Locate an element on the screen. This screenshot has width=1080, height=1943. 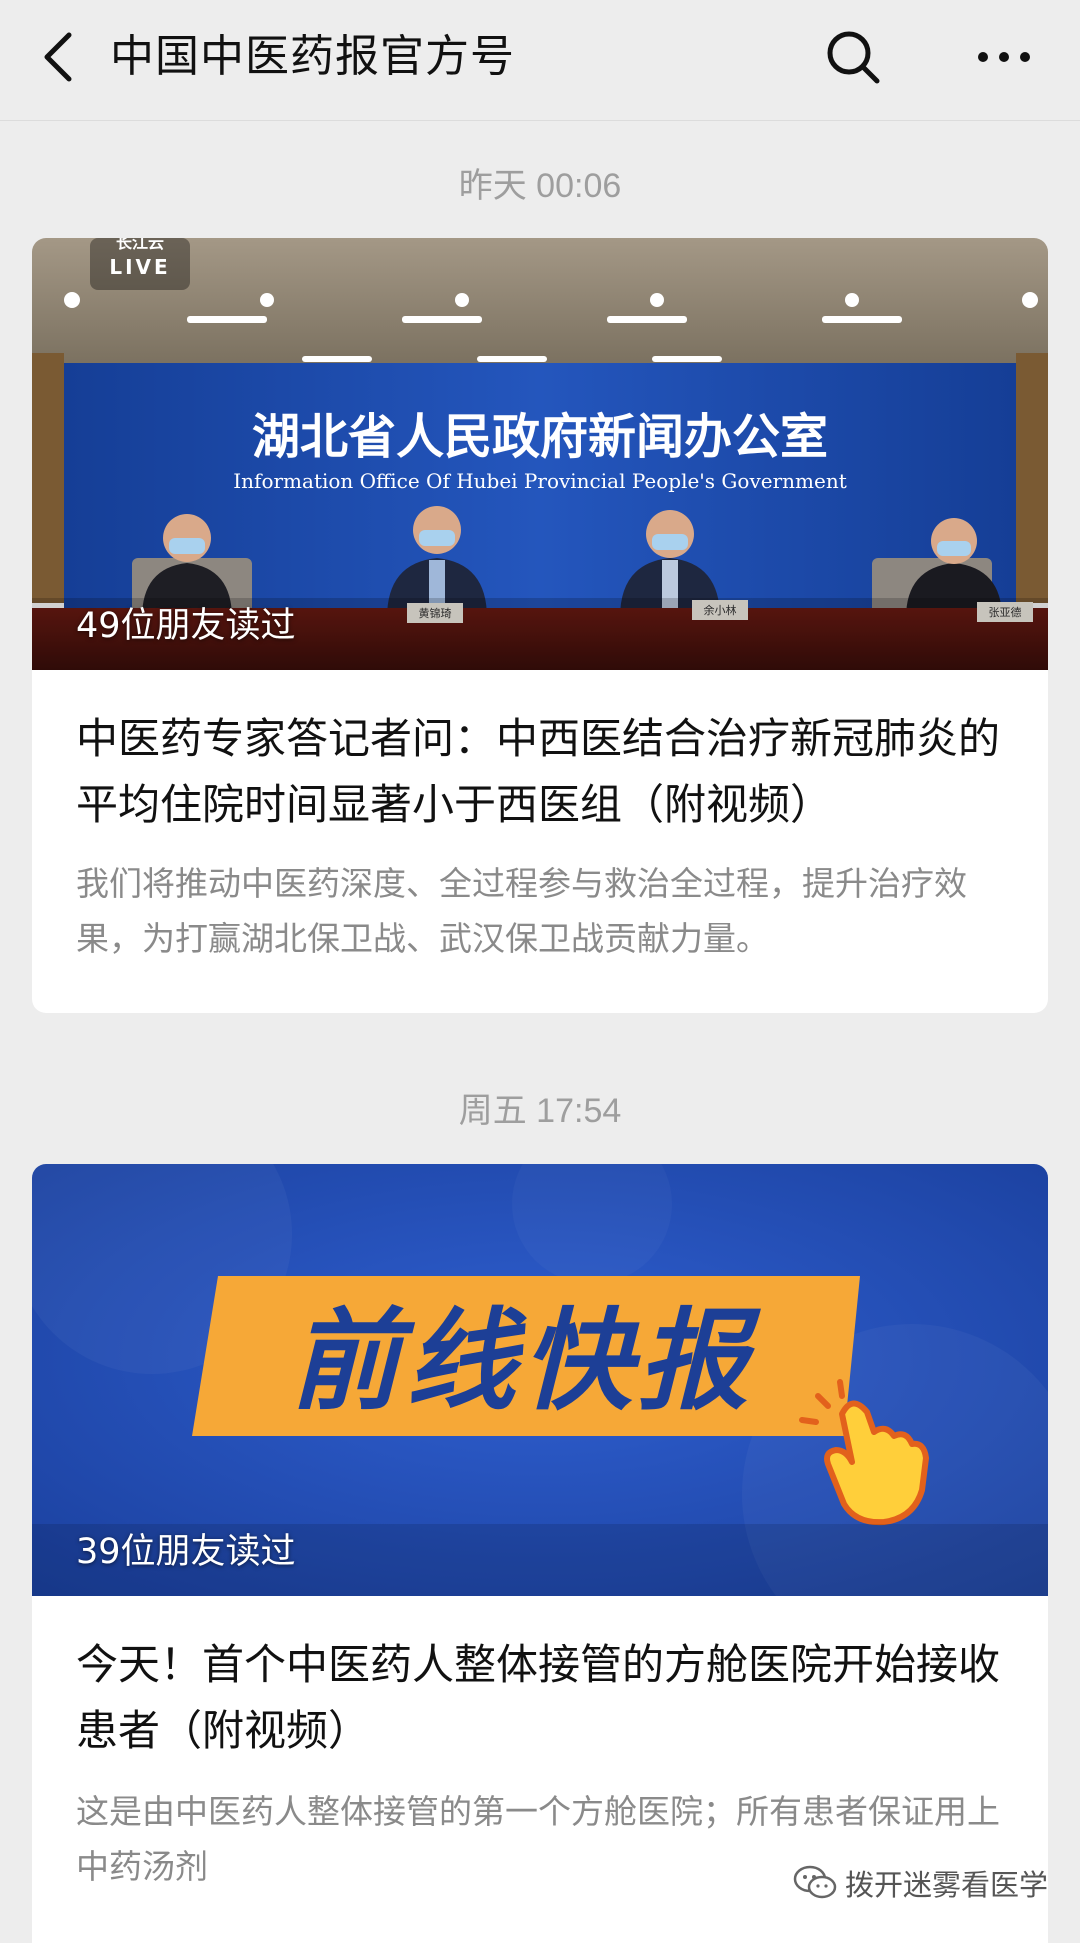
search-icon is located at coordinates (853, 57).